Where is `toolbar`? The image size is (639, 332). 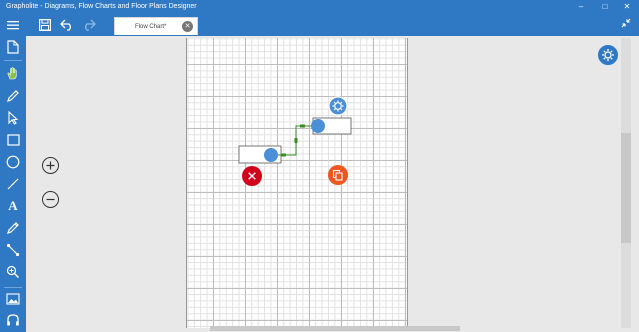 toolbar is located at coordinates (319, 25).